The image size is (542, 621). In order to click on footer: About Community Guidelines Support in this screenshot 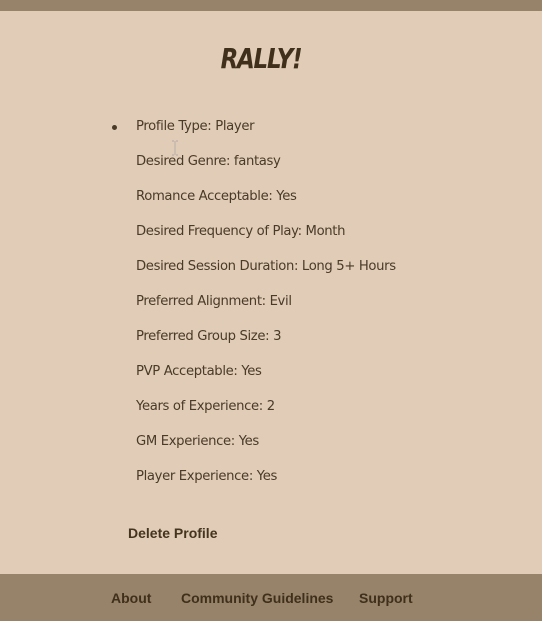, I will do `click(271, 597)`.